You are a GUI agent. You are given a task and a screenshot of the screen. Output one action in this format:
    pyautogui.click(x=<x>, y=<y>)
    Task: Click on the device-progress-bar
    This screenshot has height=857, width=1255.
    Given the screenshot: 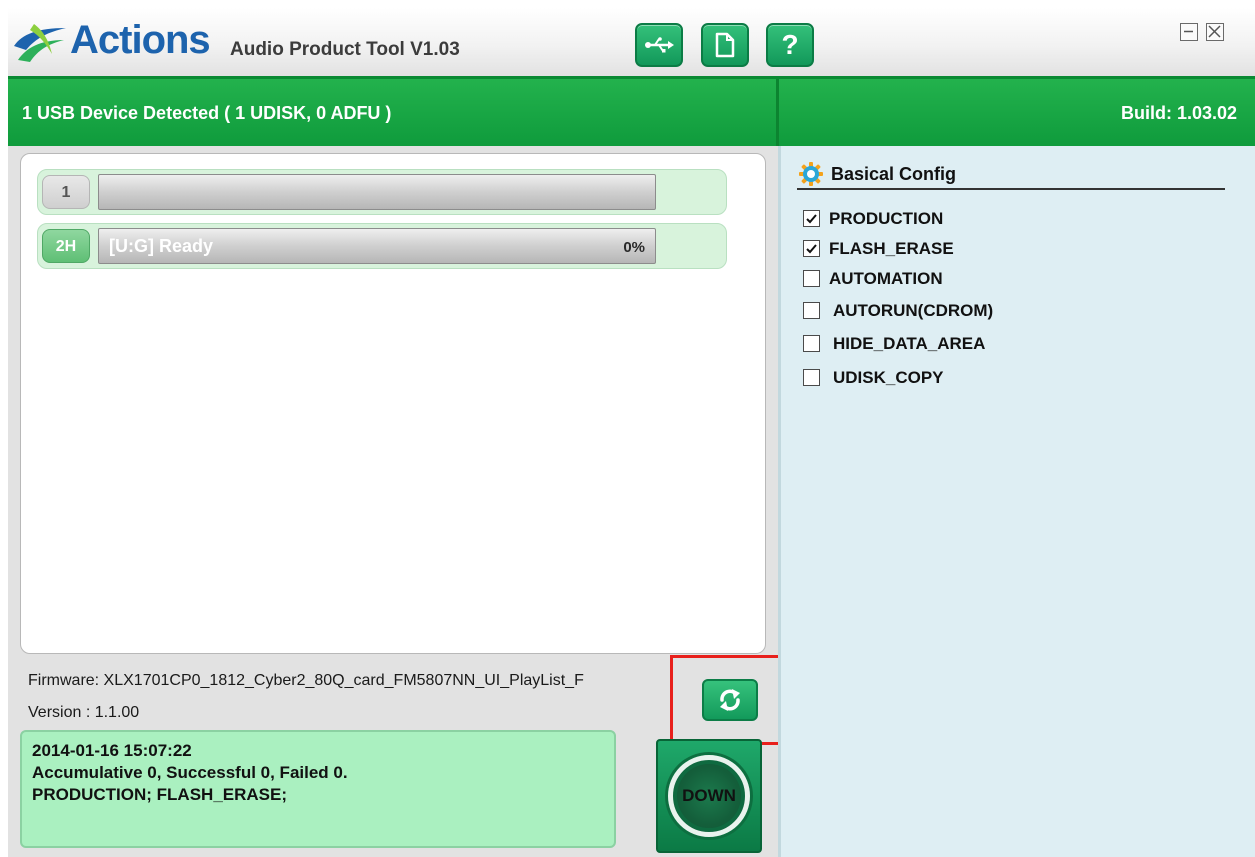 What is the action you would take?
    pyautogui.click(x=377, y=192)
    